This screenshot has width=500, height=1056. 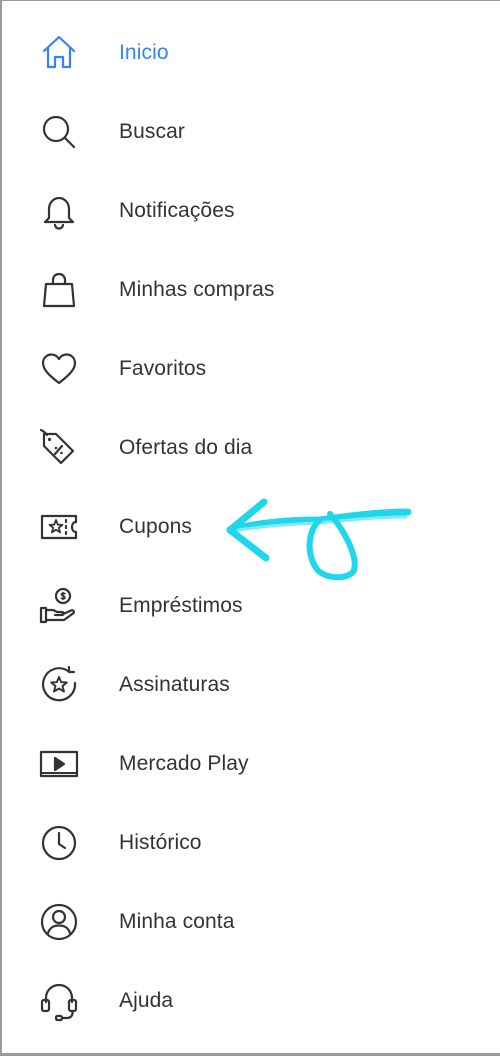 I want to click on coupon-ticket-icon, so click(x=59, y=527).